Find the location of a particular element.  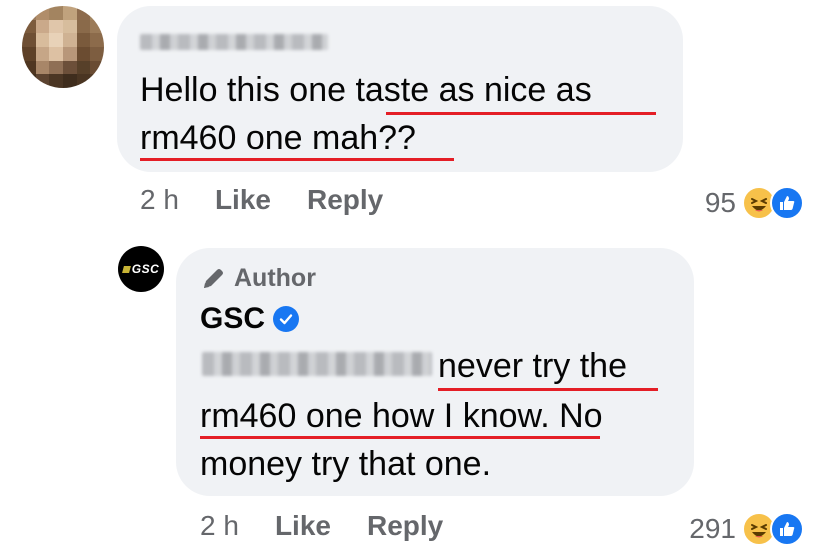

commenter-avatar is located at coordinates (63, 47).